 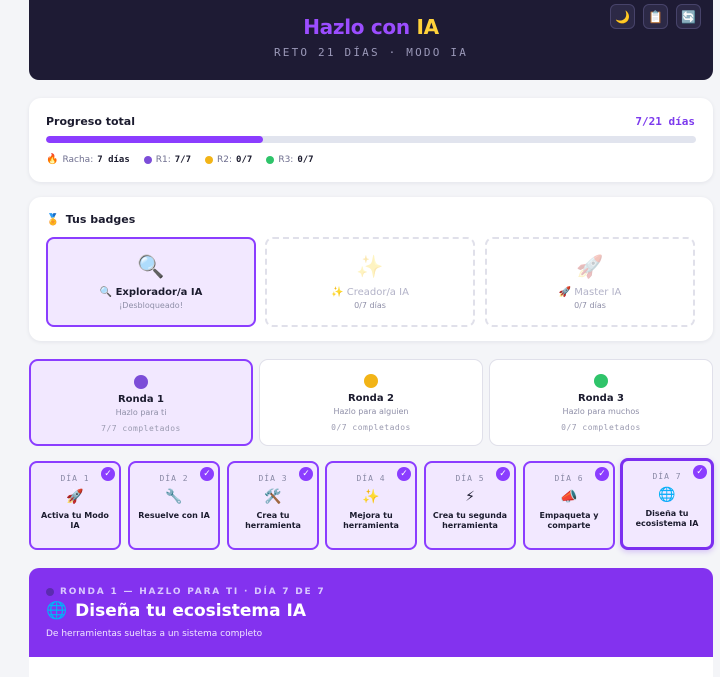 What do you see at coordinates (78, 159) in the screenshot?
I see `streak-label: Racha:` at bounding box center [78, 159].